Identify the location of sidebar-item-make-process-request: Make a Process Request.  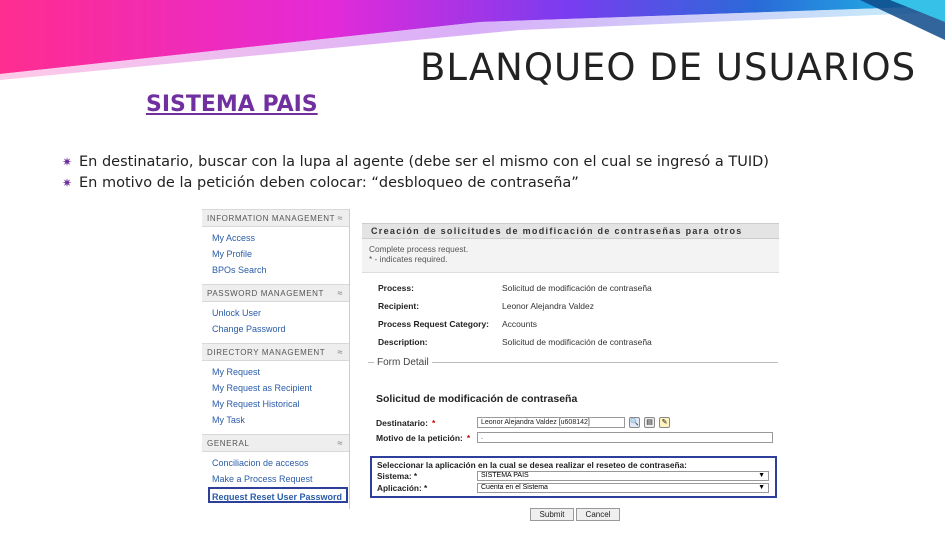
(280, 479).